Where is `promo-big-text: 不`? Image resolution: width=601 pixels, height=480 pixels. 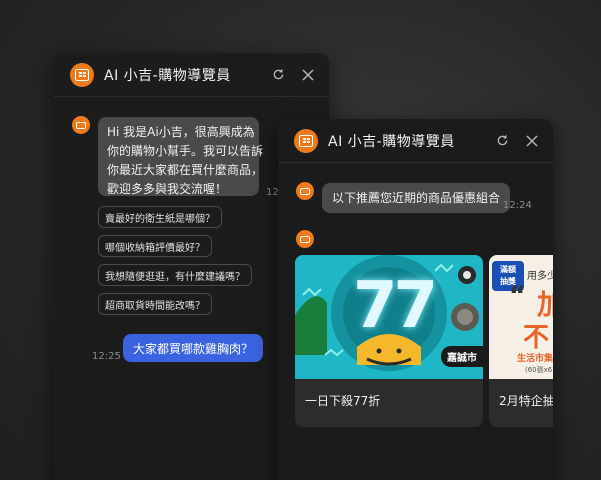 promo-big-text: 不 is located at coordinates (536, 338).